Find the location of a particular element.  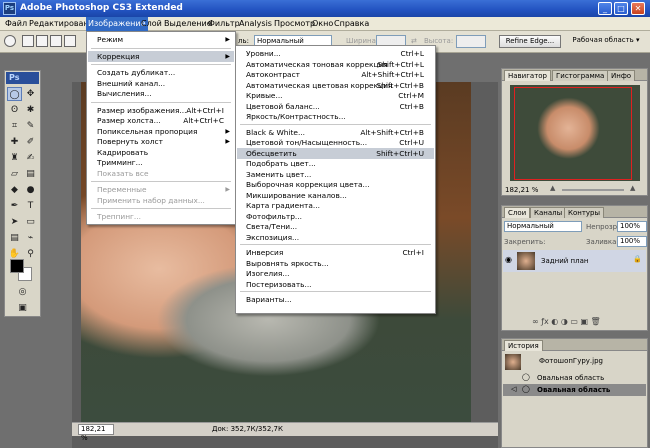

fill-input: 100% is located at coordinates (632, 241).